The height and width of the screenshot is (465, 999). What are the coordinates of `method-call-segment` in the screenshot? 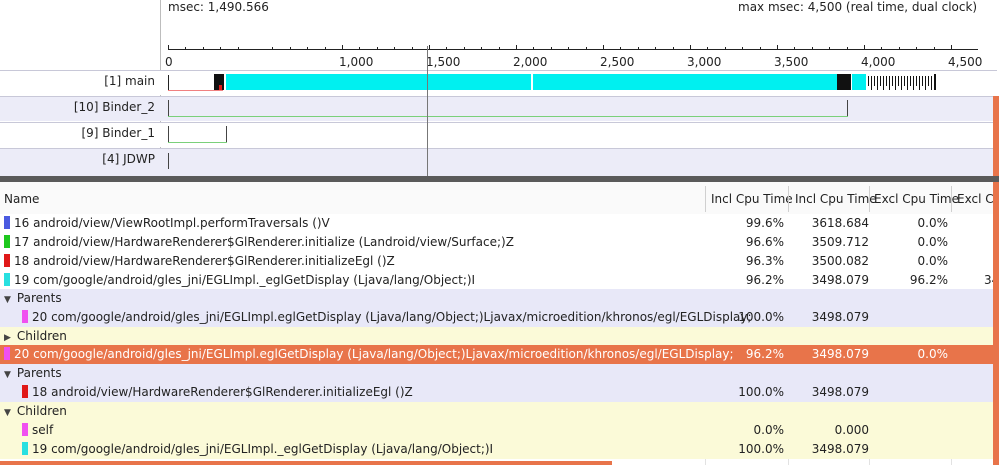 It's located at (844, 82).